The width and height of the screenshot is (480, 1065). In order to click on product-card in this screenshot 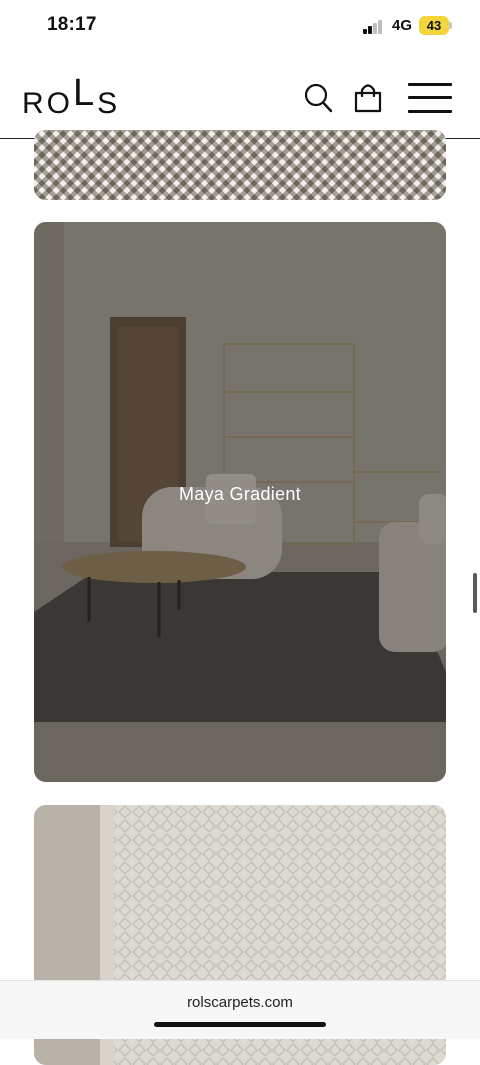, I will do `click(240, 165)`.